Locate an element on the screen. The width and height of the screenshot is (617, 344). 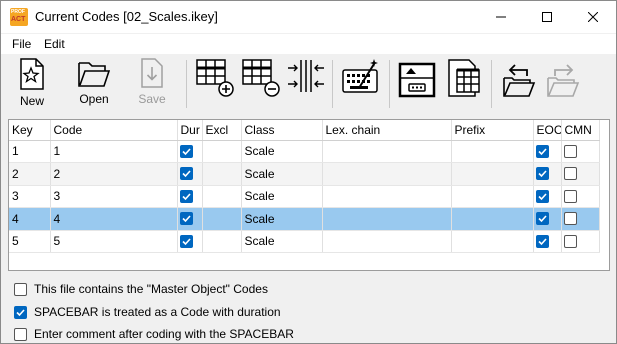
cell-code: 3 is located at coordinates (114, 196).